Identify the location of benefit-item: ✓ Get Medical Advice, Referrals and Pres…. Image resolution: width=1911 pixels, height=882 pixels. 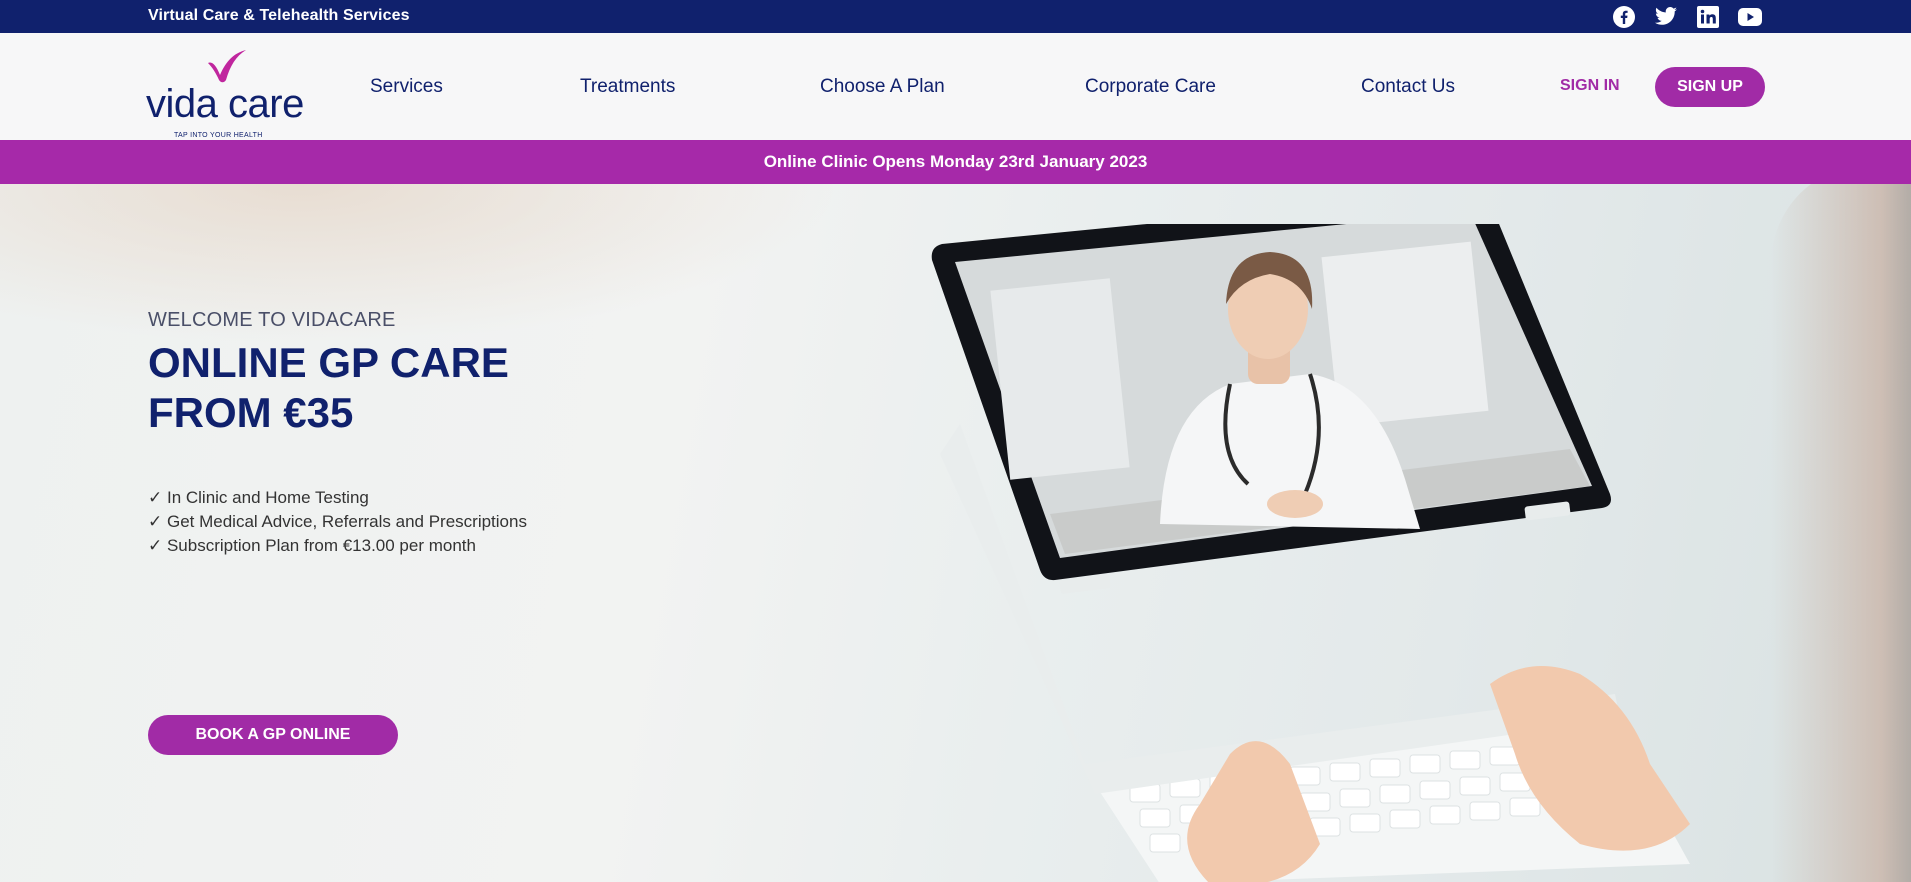
(337, 521).